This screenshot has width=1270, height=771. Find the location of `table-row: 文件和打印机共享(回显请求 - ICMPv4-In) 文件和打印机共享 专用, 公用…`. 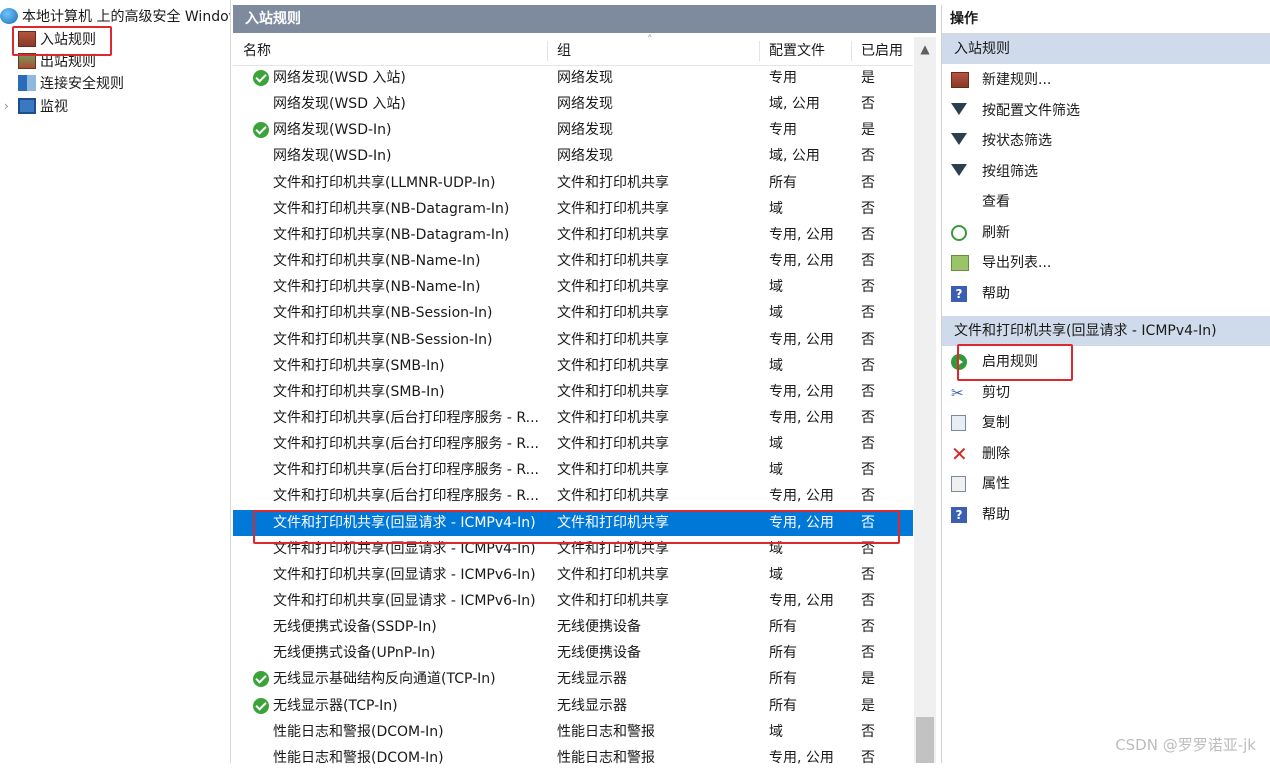

table-row: 文件和打印机共享(回显请求 - ICMPv4-In) 文件和打印机共享 专用, 公用… is located at coordinates (573, 522).